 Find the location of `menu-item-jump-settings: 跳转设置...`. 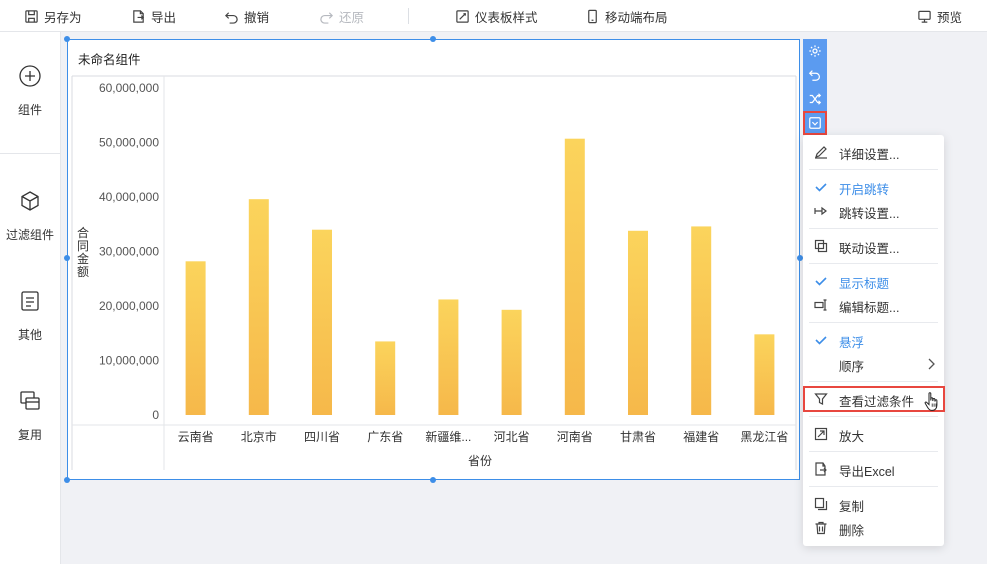

menu-item-jump-settings: 跳转设置... is located at coordinates (873, 211).